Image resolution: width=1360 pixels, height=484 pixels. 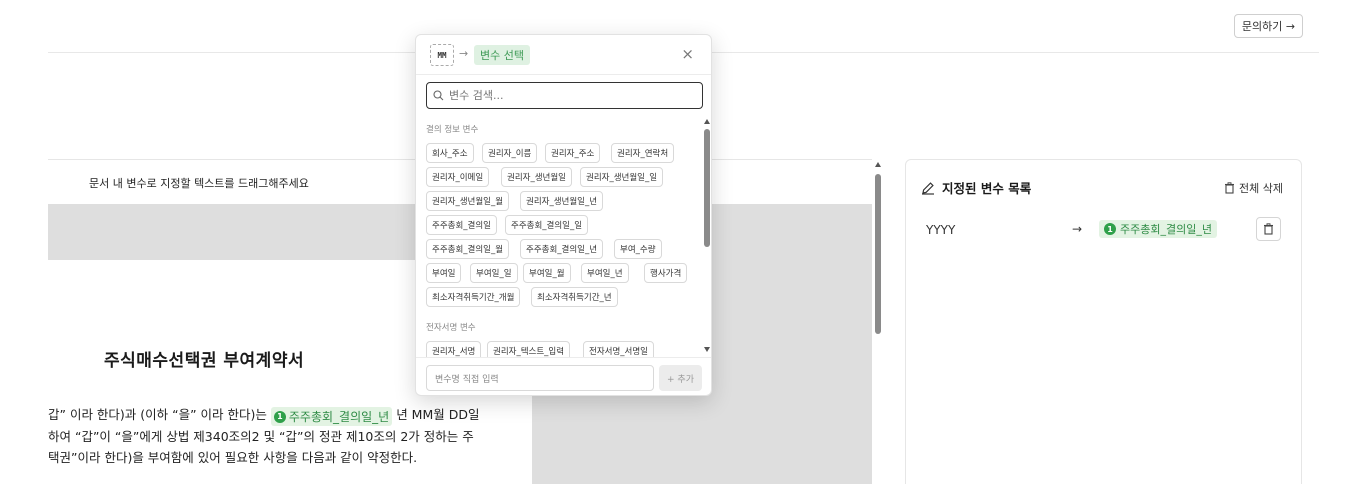 What do you see at coordinates (331, 416) in the screenshot?
I see `inline-variable-chip: 1 주주총회_결의일_년` at bounding box center [331, 416].